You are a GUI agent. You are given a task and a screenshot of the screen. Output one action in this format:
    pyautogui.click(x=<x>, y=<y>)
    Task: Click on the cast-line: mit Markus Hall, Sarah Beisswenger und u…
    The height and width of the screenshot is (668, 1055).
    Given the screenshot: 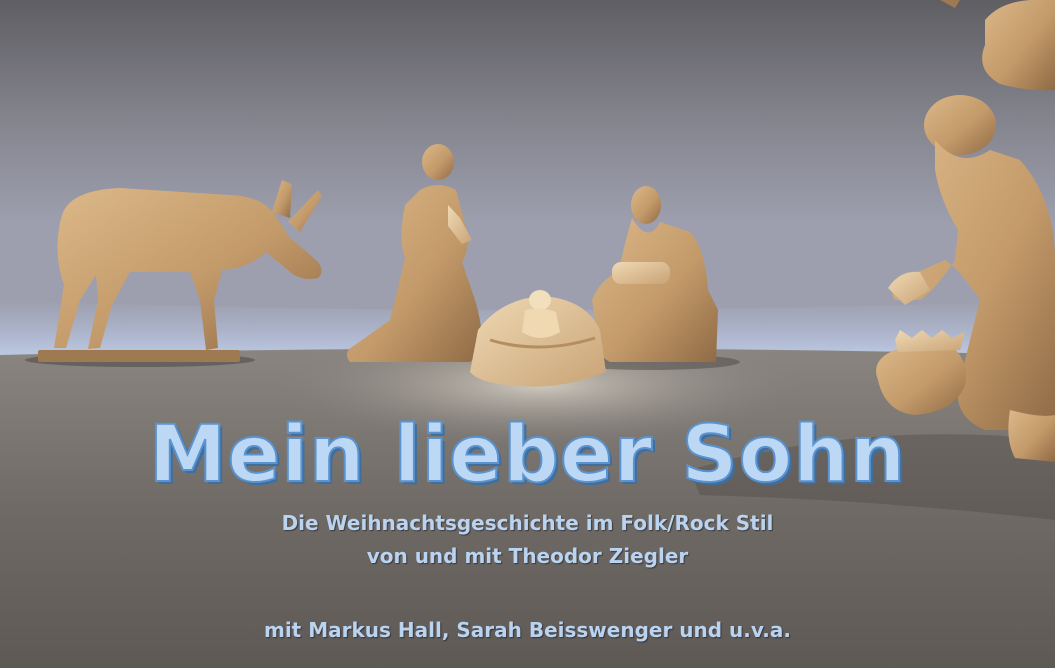 What is the action you would take?
    pyautogui.click(x=527, y=630)
    